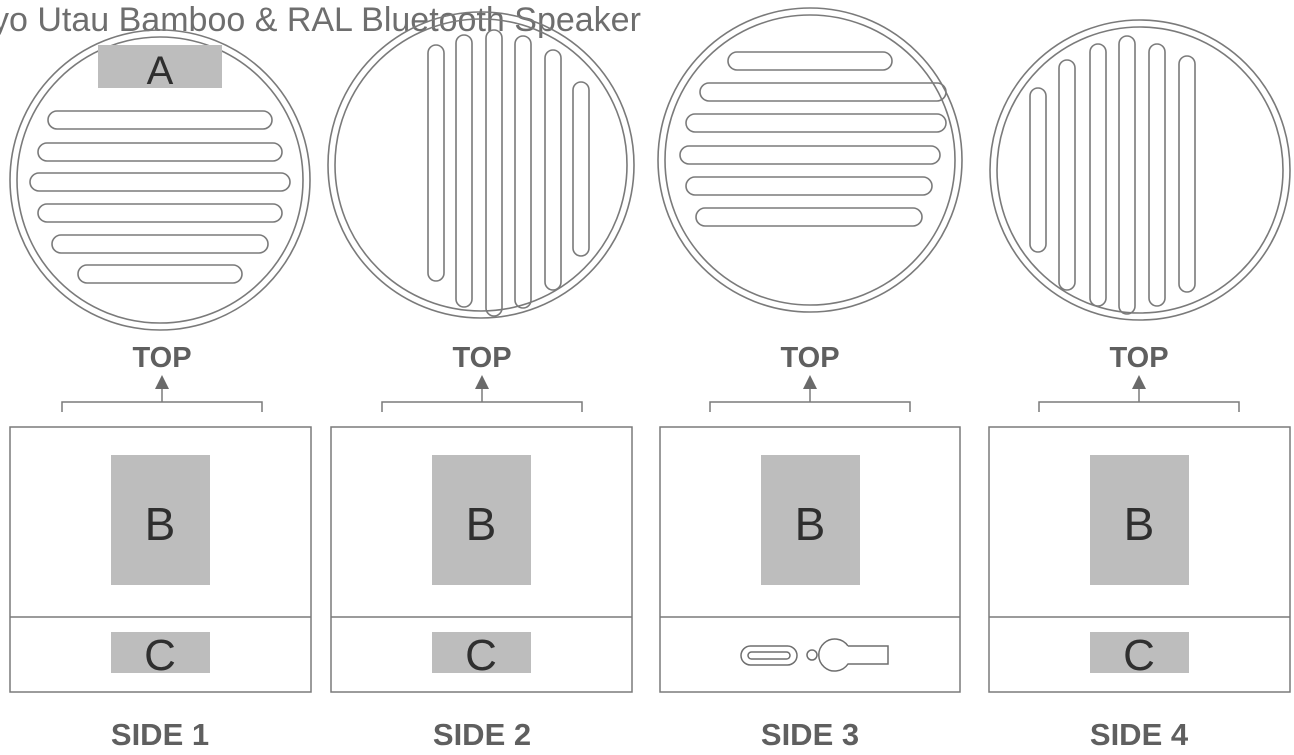 The height and width of the screenshot is (755, 1294). I want to click on top-view-side-1: A, so click(160, 180).